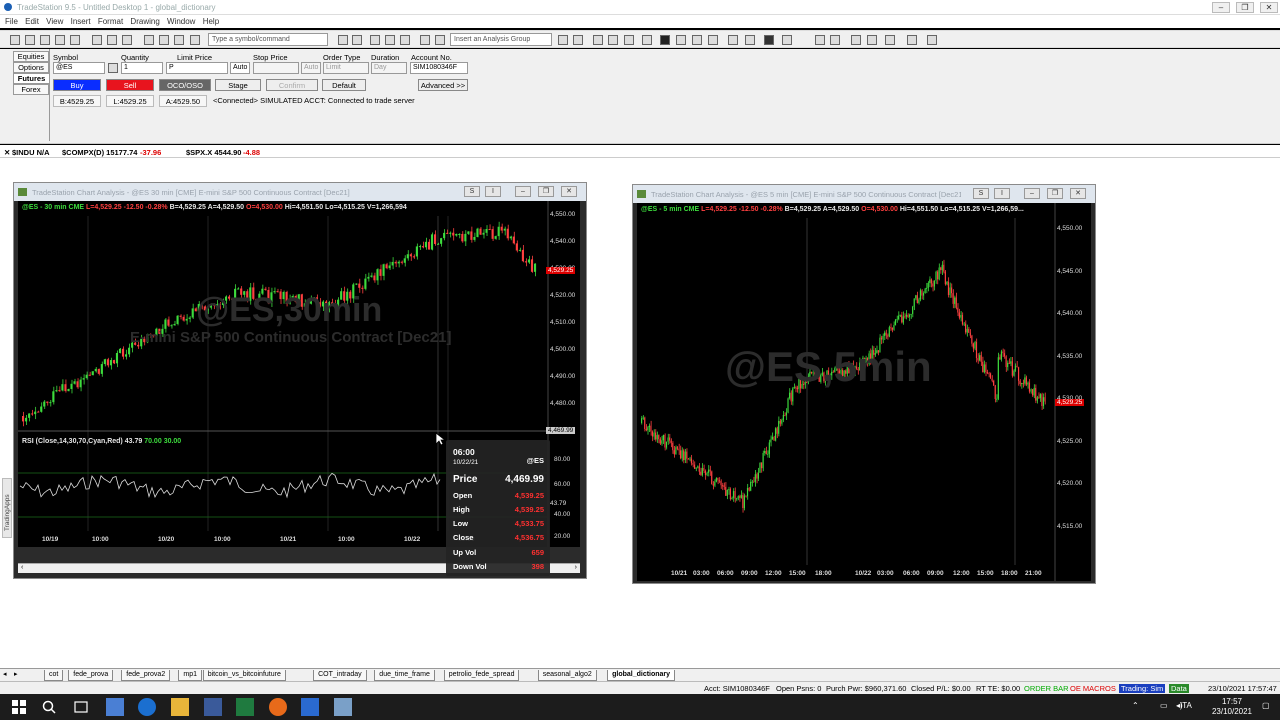  Describe the element at coordinates (147, 707) in the screenshot. I see `edge-icon` at that location.